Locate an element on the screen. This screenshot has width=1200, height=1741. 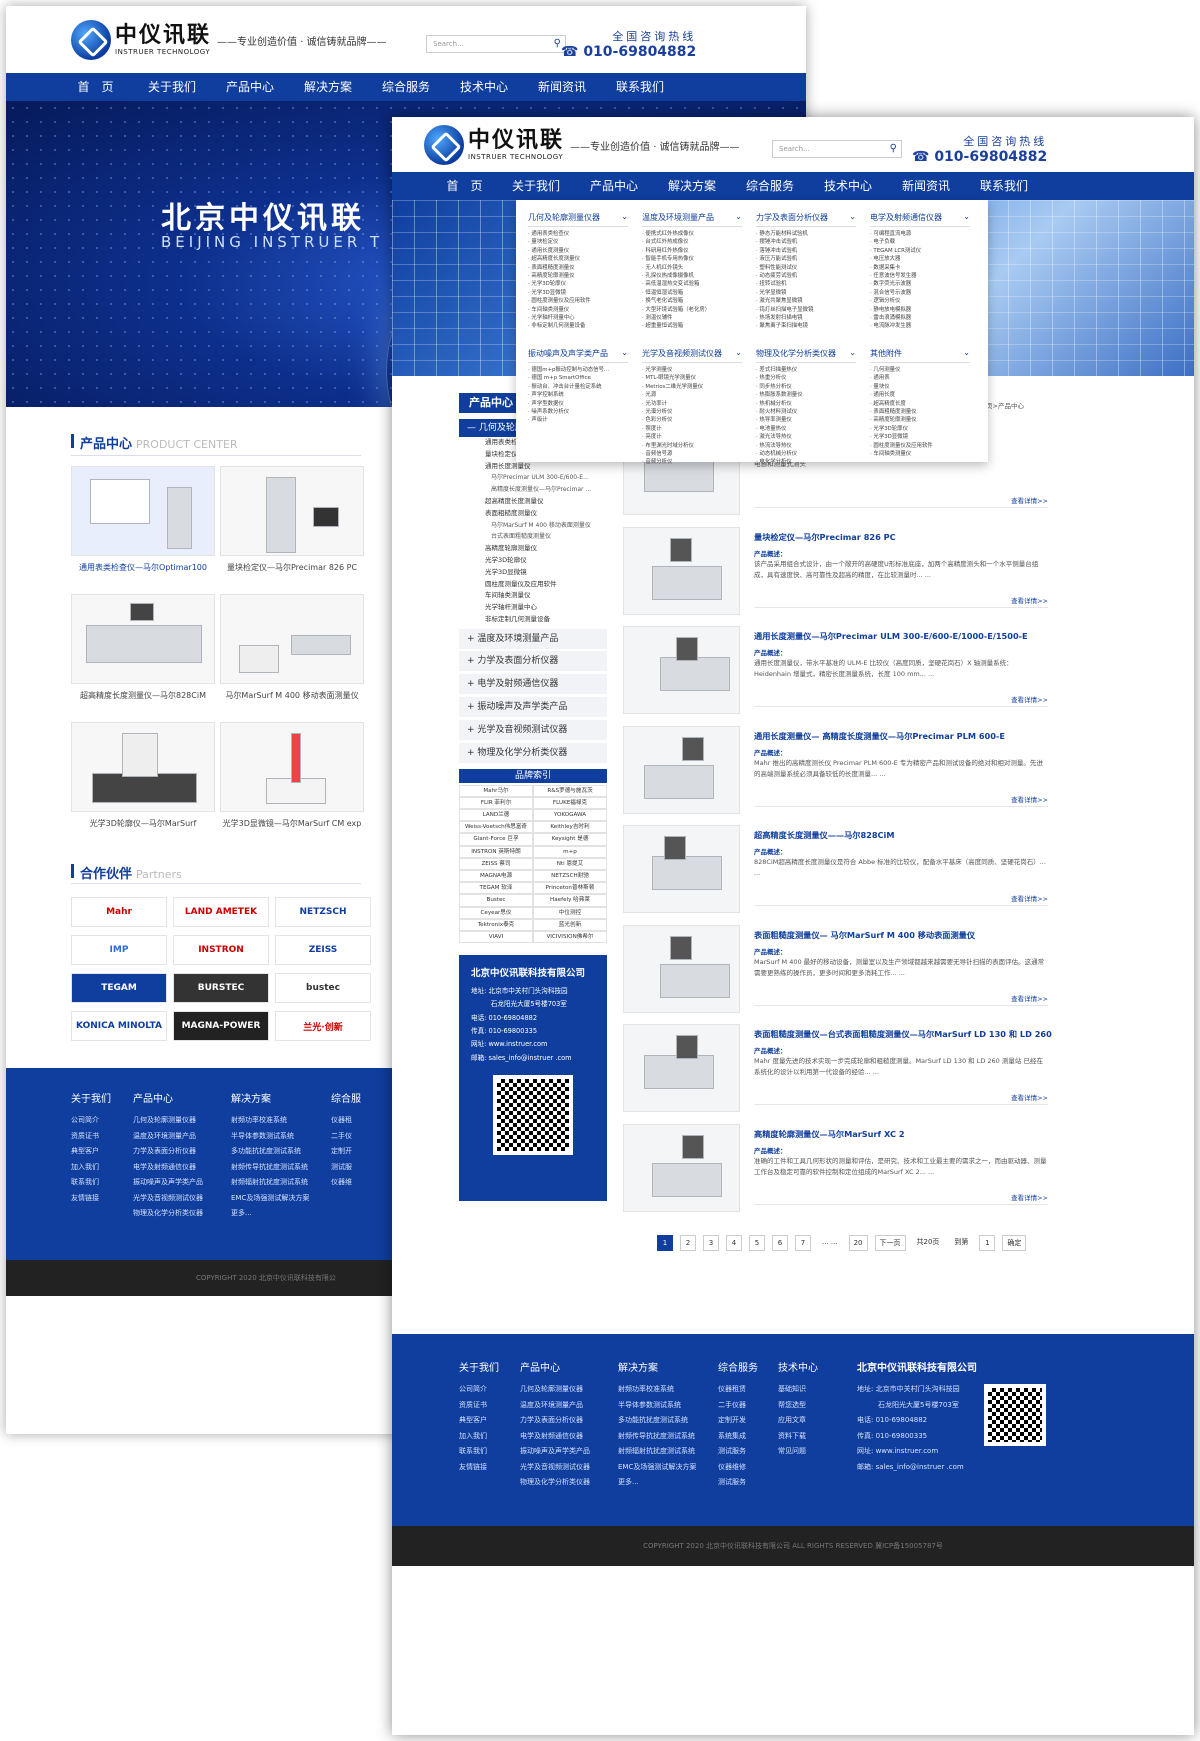
footer-link: 资质证书 is located at coordinates (479, 1406).